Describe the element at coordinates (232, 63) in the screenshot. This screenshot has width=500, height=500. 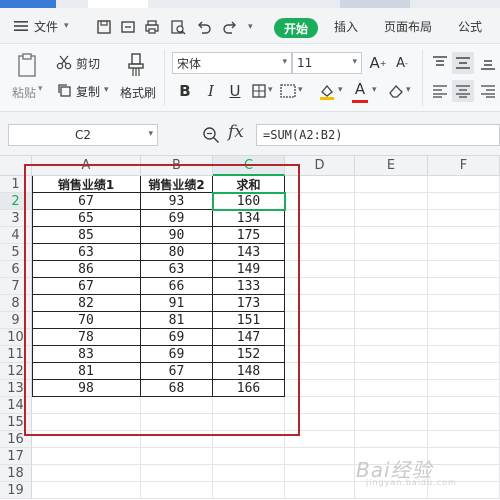
I see `font-name-select: 宋体 ▾` at that location.